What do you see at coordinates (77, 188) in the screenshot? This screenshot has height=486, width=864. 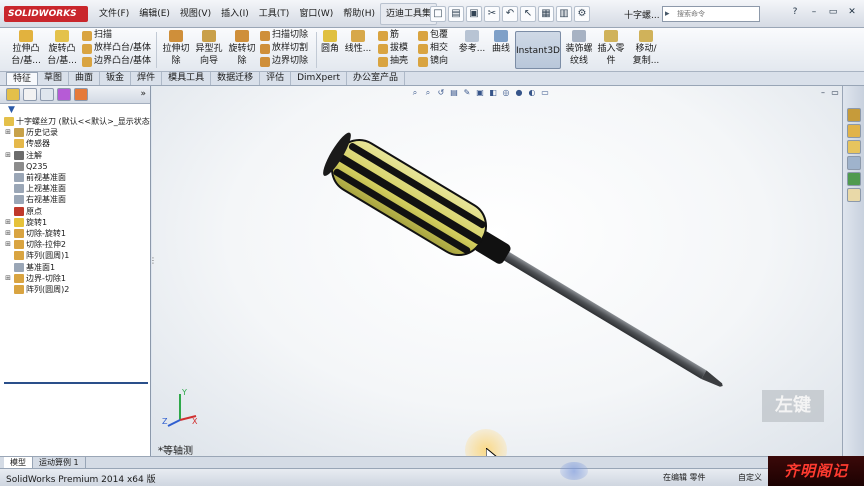 I see `tree-node: 上视基准面` at bounding box center [77, 188].